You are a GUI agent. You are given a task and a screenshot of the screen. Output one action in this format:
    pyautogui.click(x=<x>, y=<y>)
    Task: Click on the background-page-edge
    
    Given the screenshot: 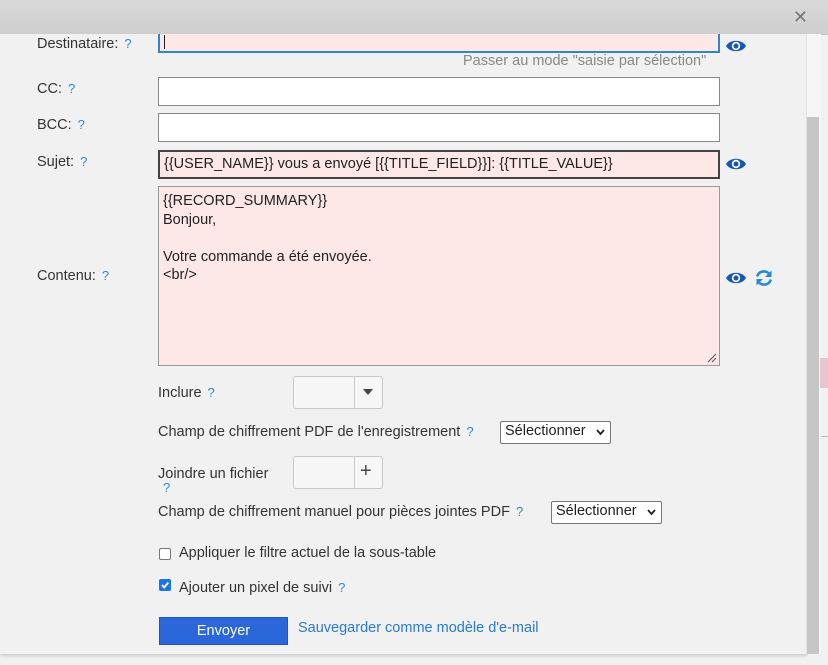 What is the action you would take?
    pyautogui.click(x=824, y=373)
    